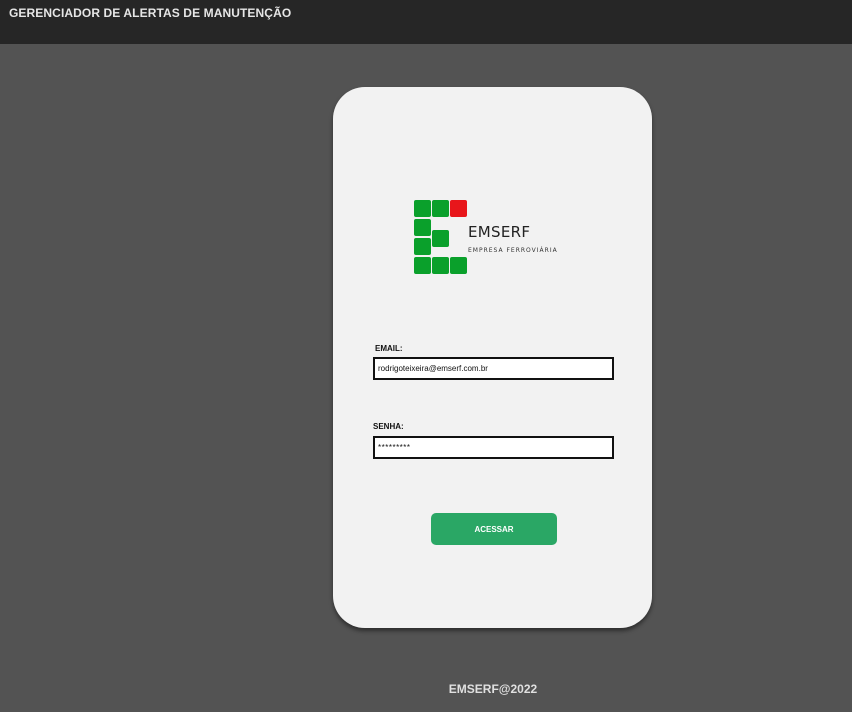 Image resolution: width=852 pixels, height=712 pixels. Describe the element at coordinates (458, 208) in the screenshot. I see `logo-block-red` at that location.